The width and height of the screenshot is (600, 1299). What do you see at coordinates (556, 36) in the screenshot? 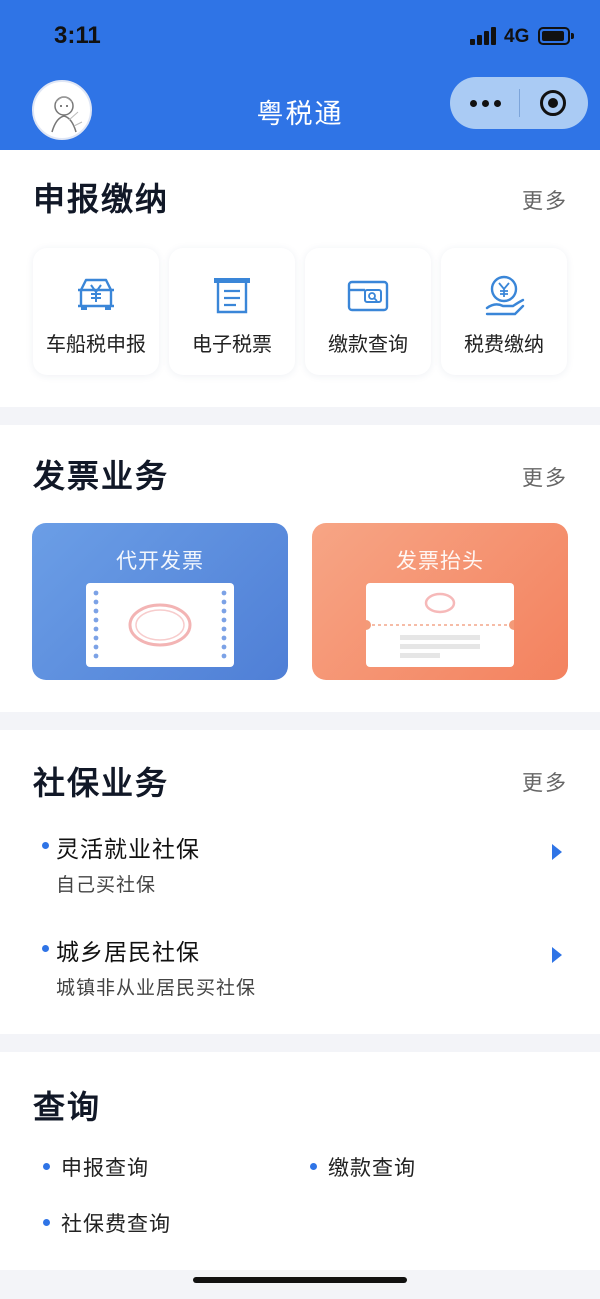
I see `battery-icon` at bounding box center [556, 36].